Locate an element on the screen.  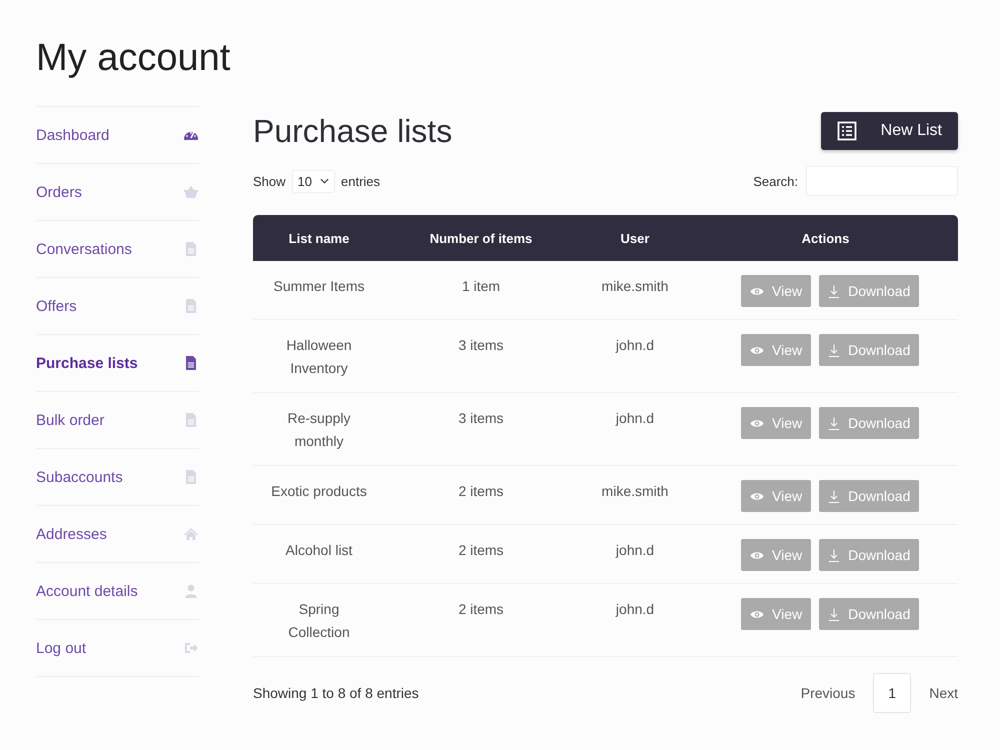
page-title: My account is located at coordinates (134, 58).